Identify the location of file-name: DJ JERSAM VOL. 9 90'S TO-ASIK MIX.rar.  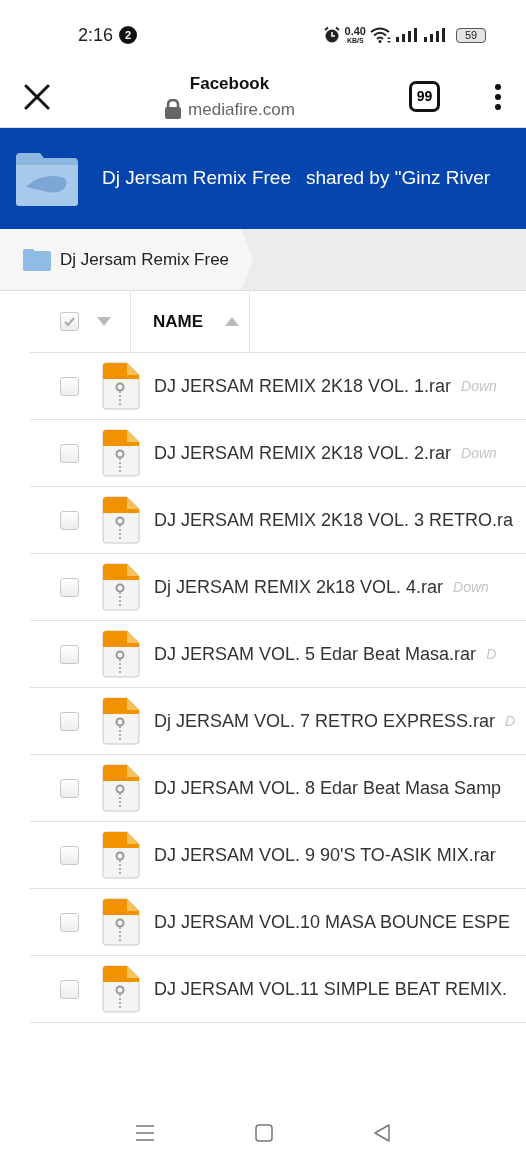
(325, 855).